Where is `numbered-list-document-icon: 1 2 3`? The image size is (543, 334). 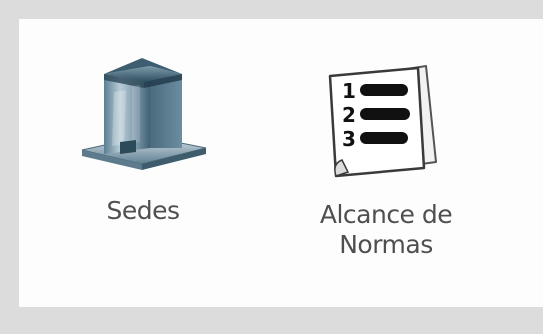
numbered-list-document-icon: 1 2 3 is located at coordinates (382, 121).